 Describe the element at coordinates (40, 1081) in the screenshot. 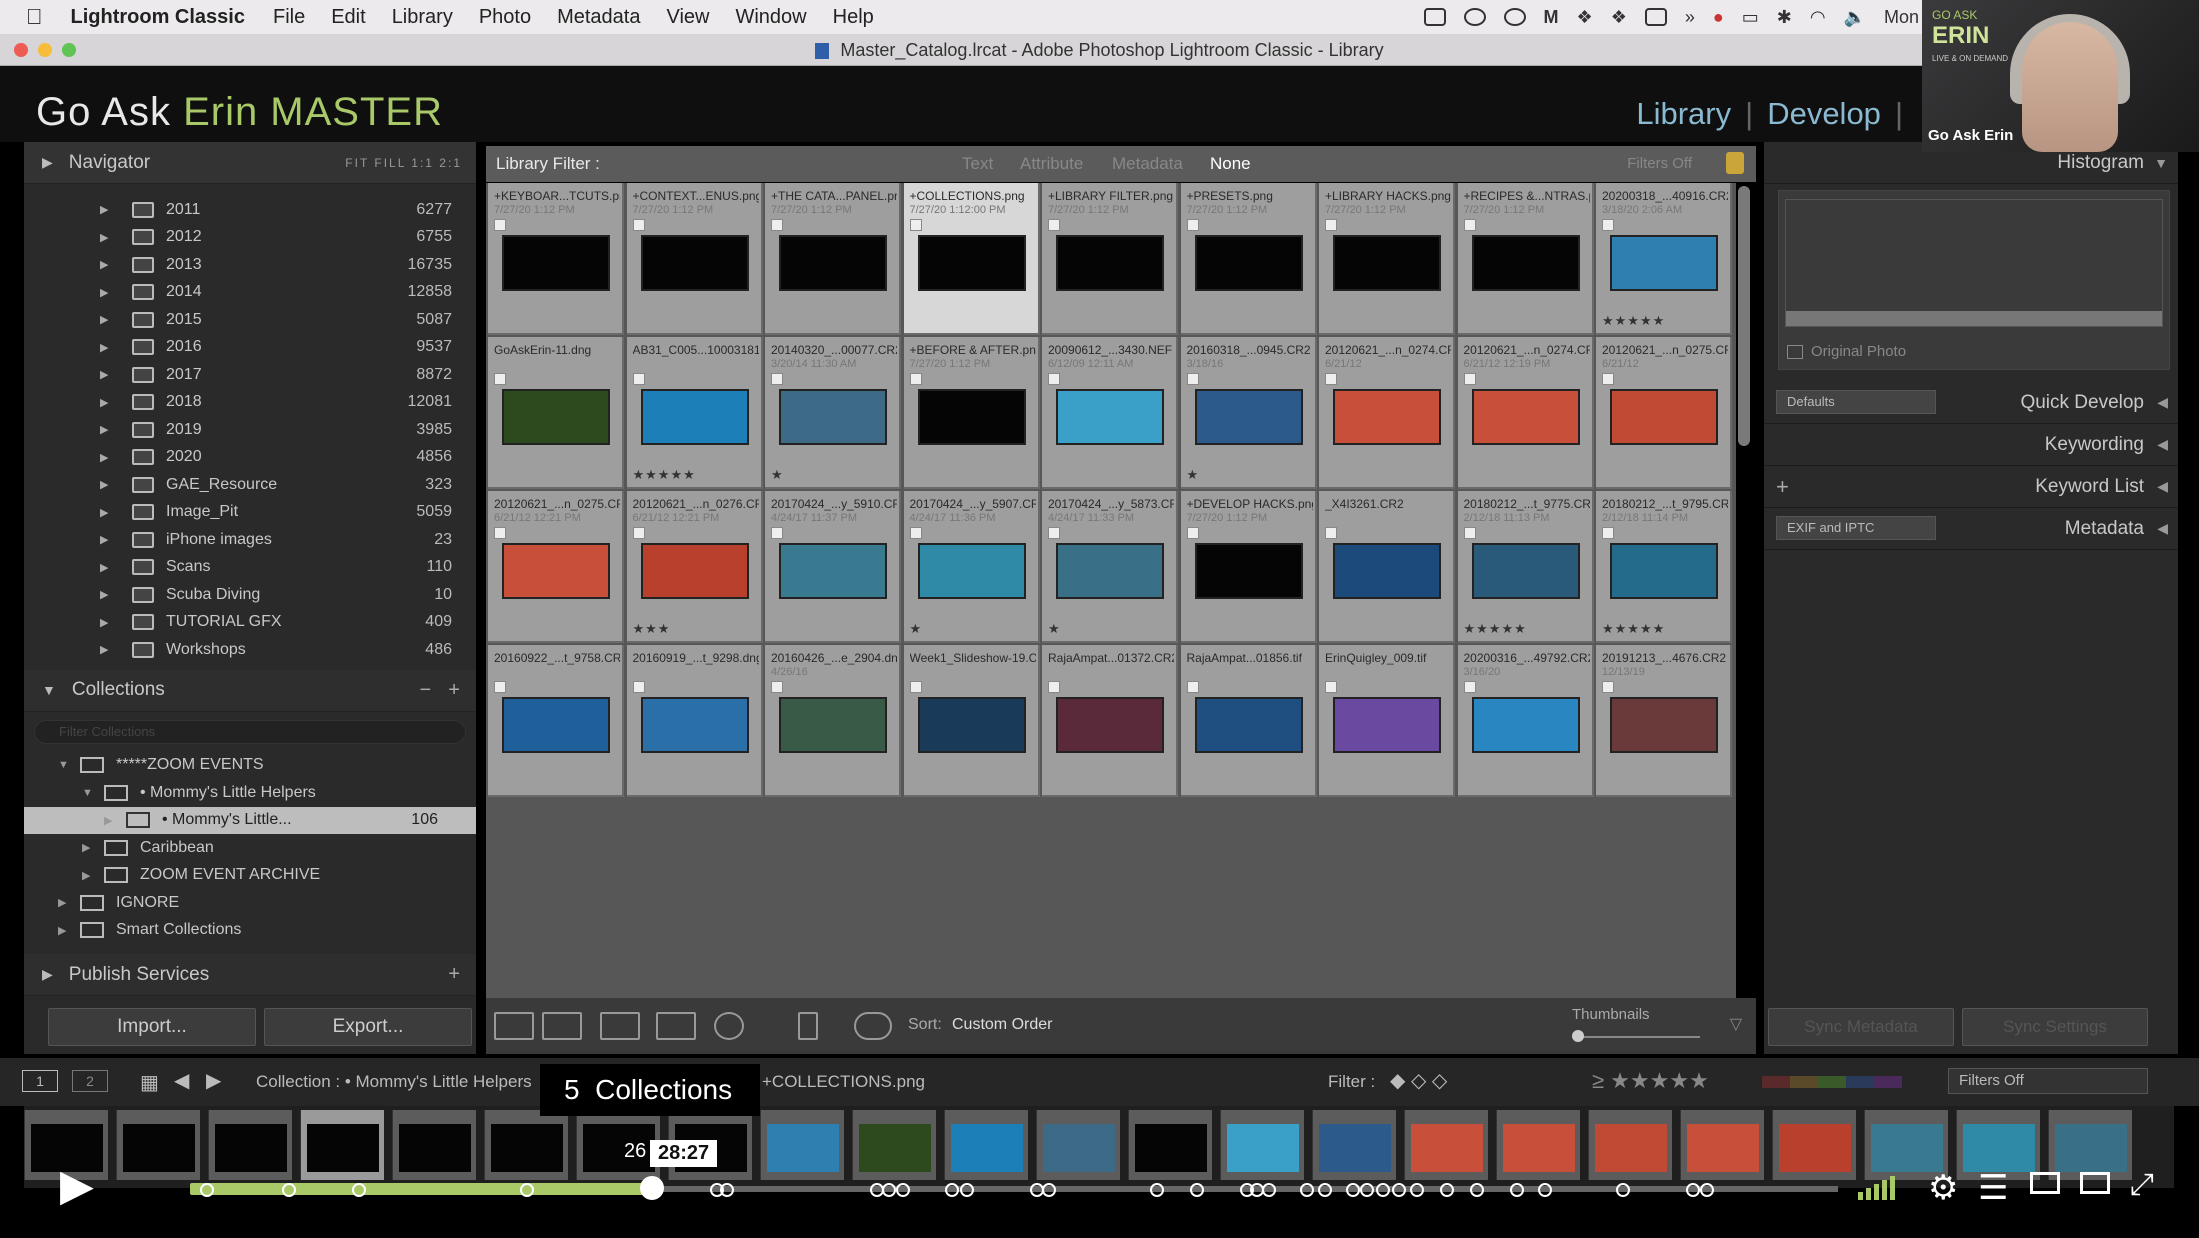

I see `window-1-button: 1` at that location.